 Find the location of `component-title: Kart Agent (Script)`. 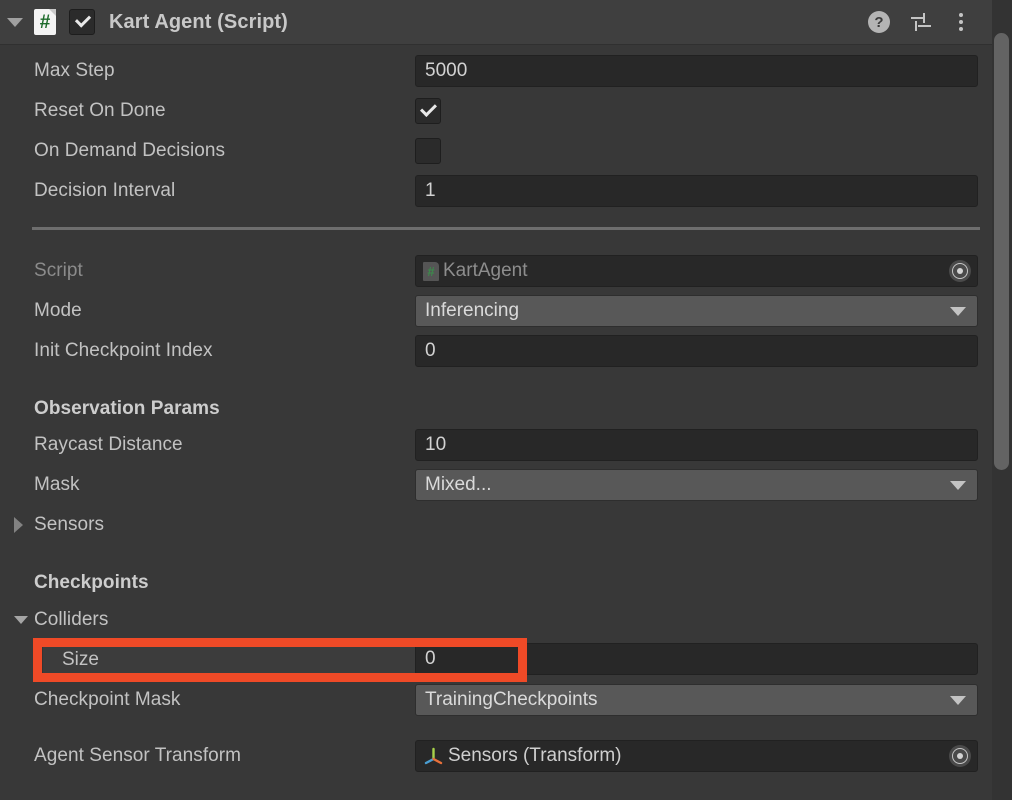

component-title: Kart Agent (Script) is located at coordinates (198, 21).